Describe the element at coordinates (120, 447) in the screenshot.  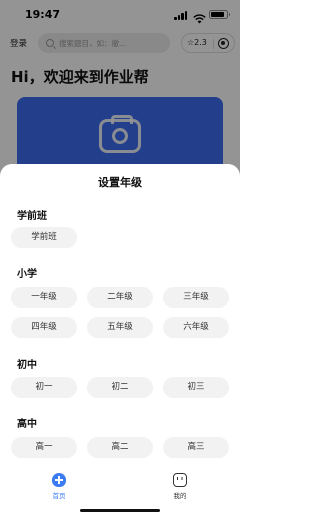
I see `grade-button: 高二` at that location.